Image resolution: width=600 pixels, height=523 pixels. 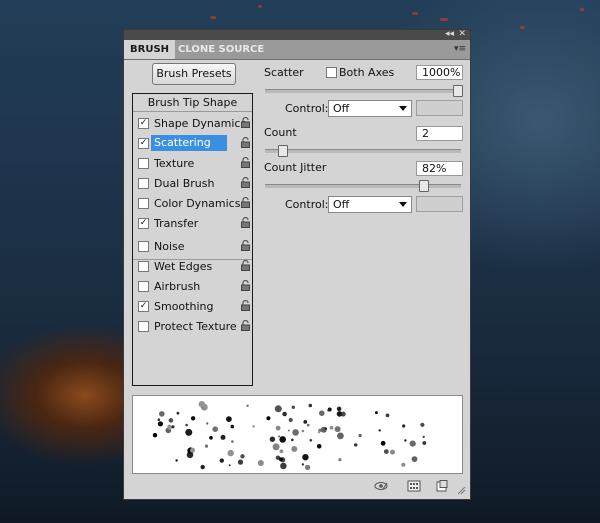 I want to click on scatter-label: Scatter, so click(x=284, y=72).